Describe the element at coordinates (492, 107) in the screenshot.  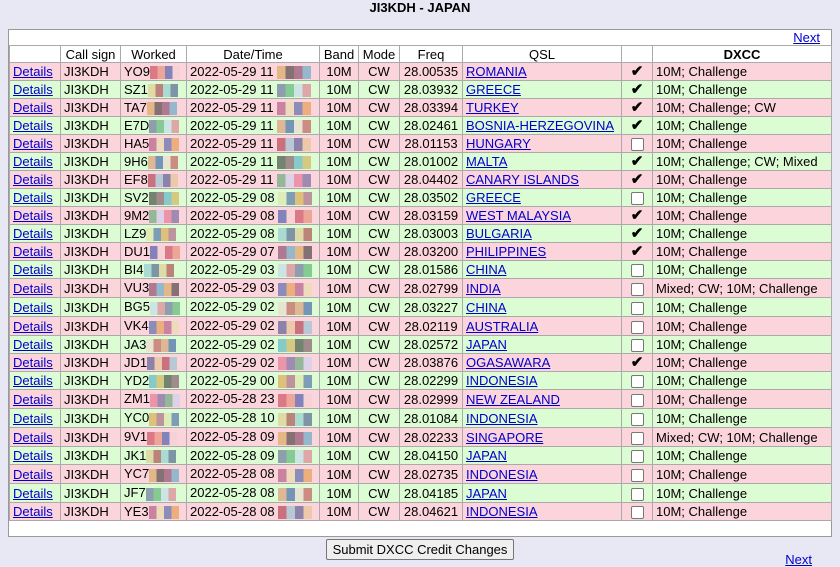
I see `qsl-entity-link: TURKEY` at that location.